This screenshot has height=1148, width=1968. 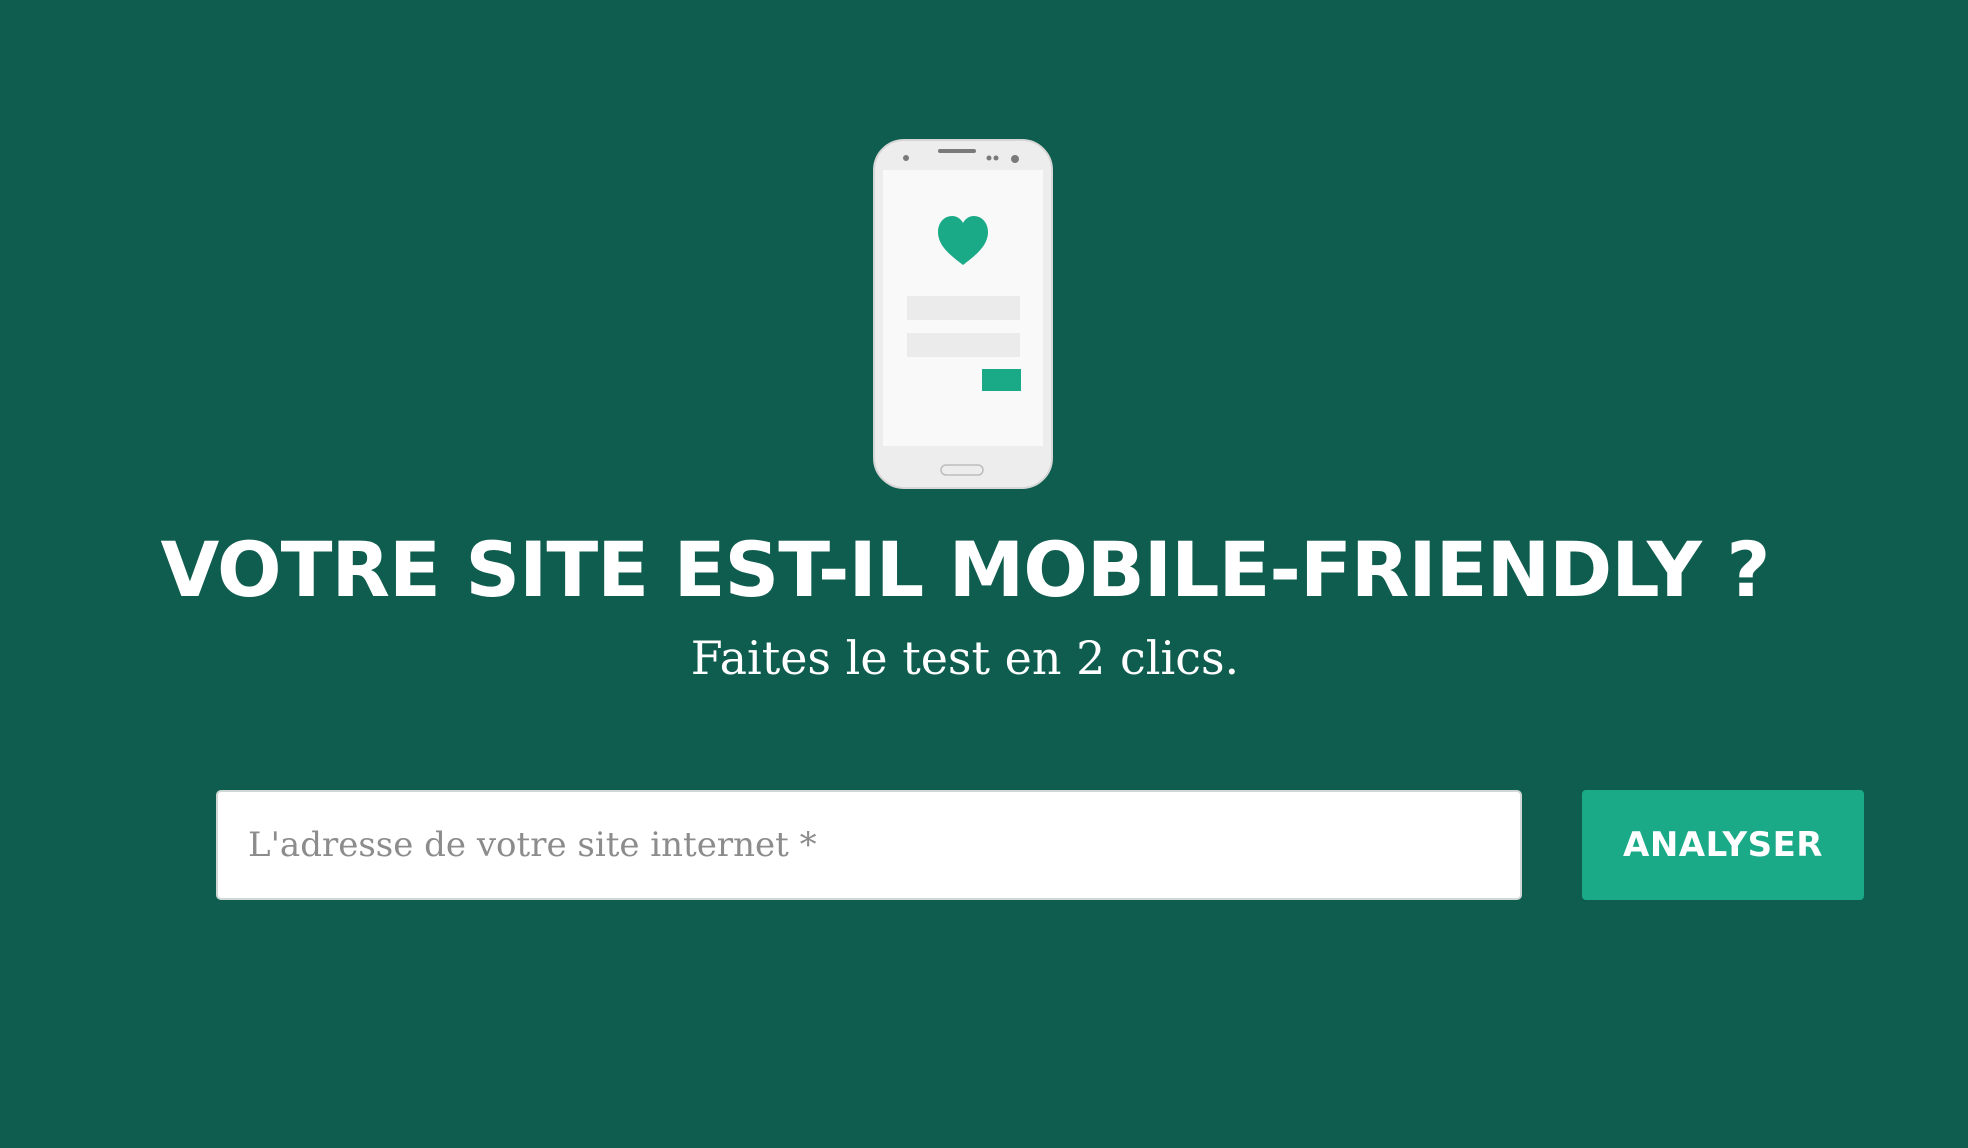 I want to click on phone-front-camera, so click(x=906, y=158).